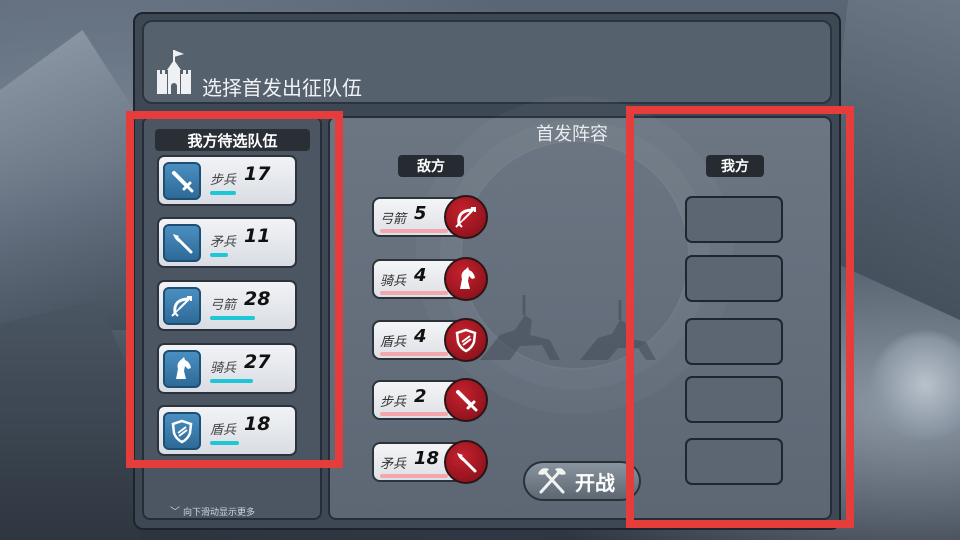 The height and width of the screenshot is (540, 960). I want to click on my-unit-card: 步兵 17, so click(227, 180).